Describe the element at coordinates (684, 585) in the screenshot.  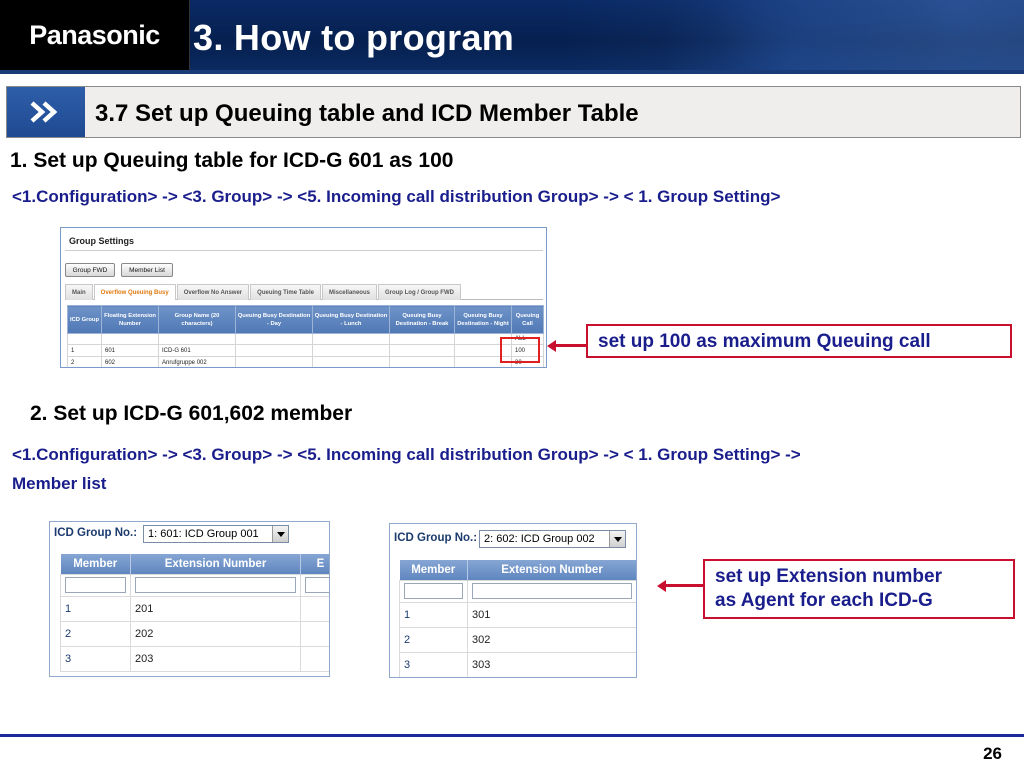
I see `arrow-line` at that location.